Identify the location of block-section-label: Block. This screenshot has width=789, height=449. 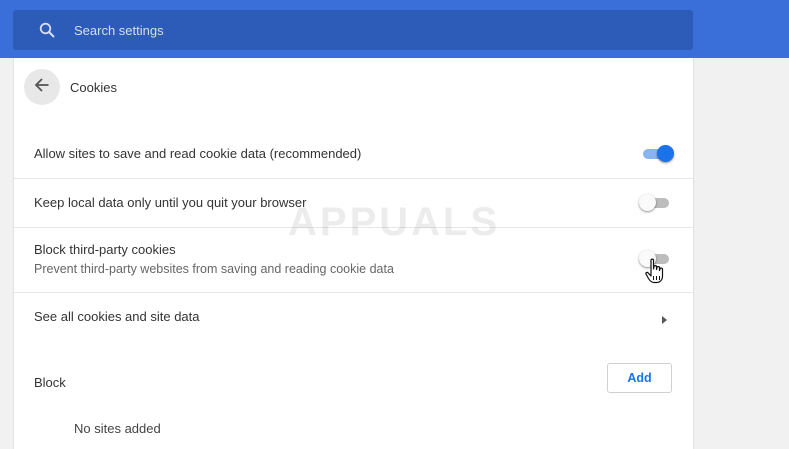
(50, 382).